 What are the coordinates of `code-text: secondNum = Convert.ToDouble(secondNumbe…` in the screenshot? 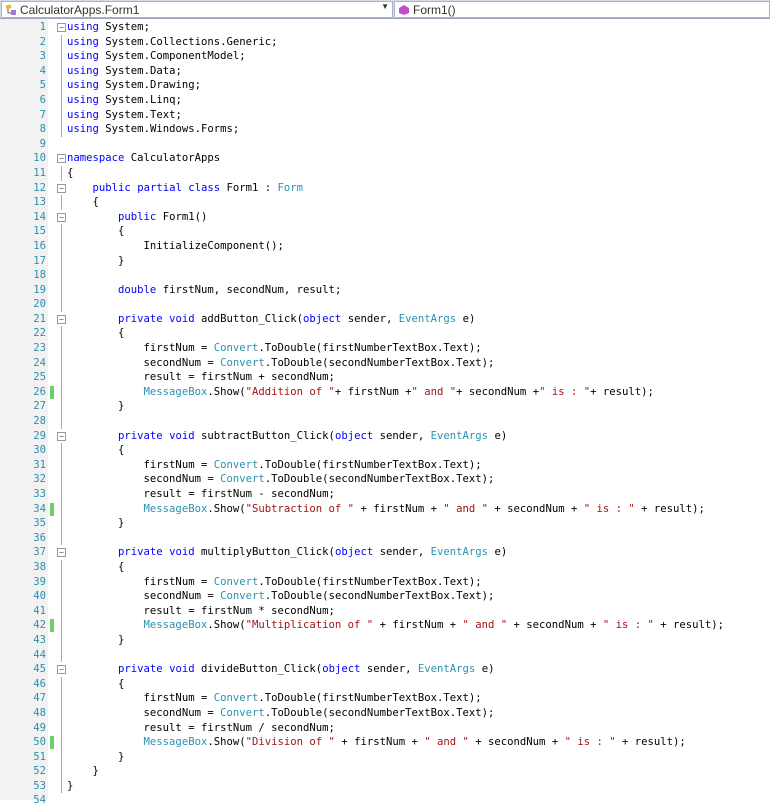 It's located at (319, 362).